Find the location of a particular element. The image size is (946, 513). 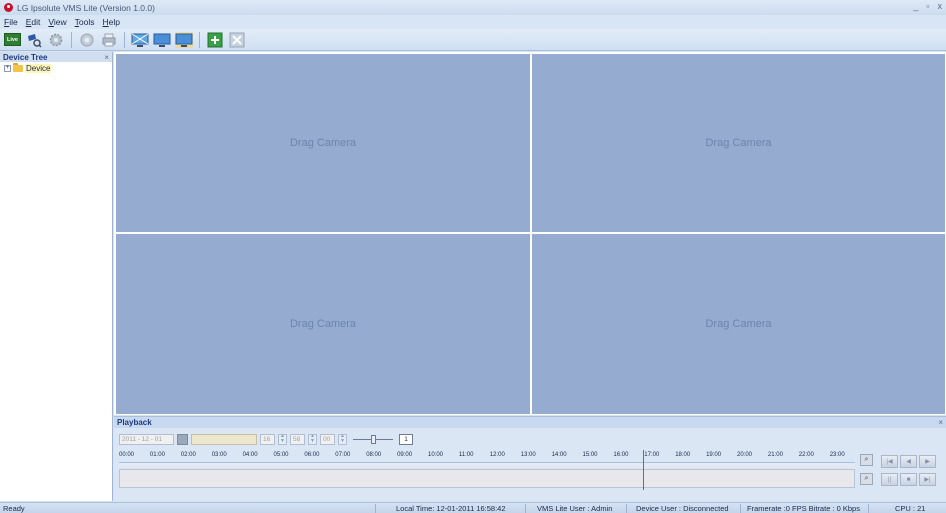

timeline-hour-label: 08:00 is located at coordinates (374, 455).